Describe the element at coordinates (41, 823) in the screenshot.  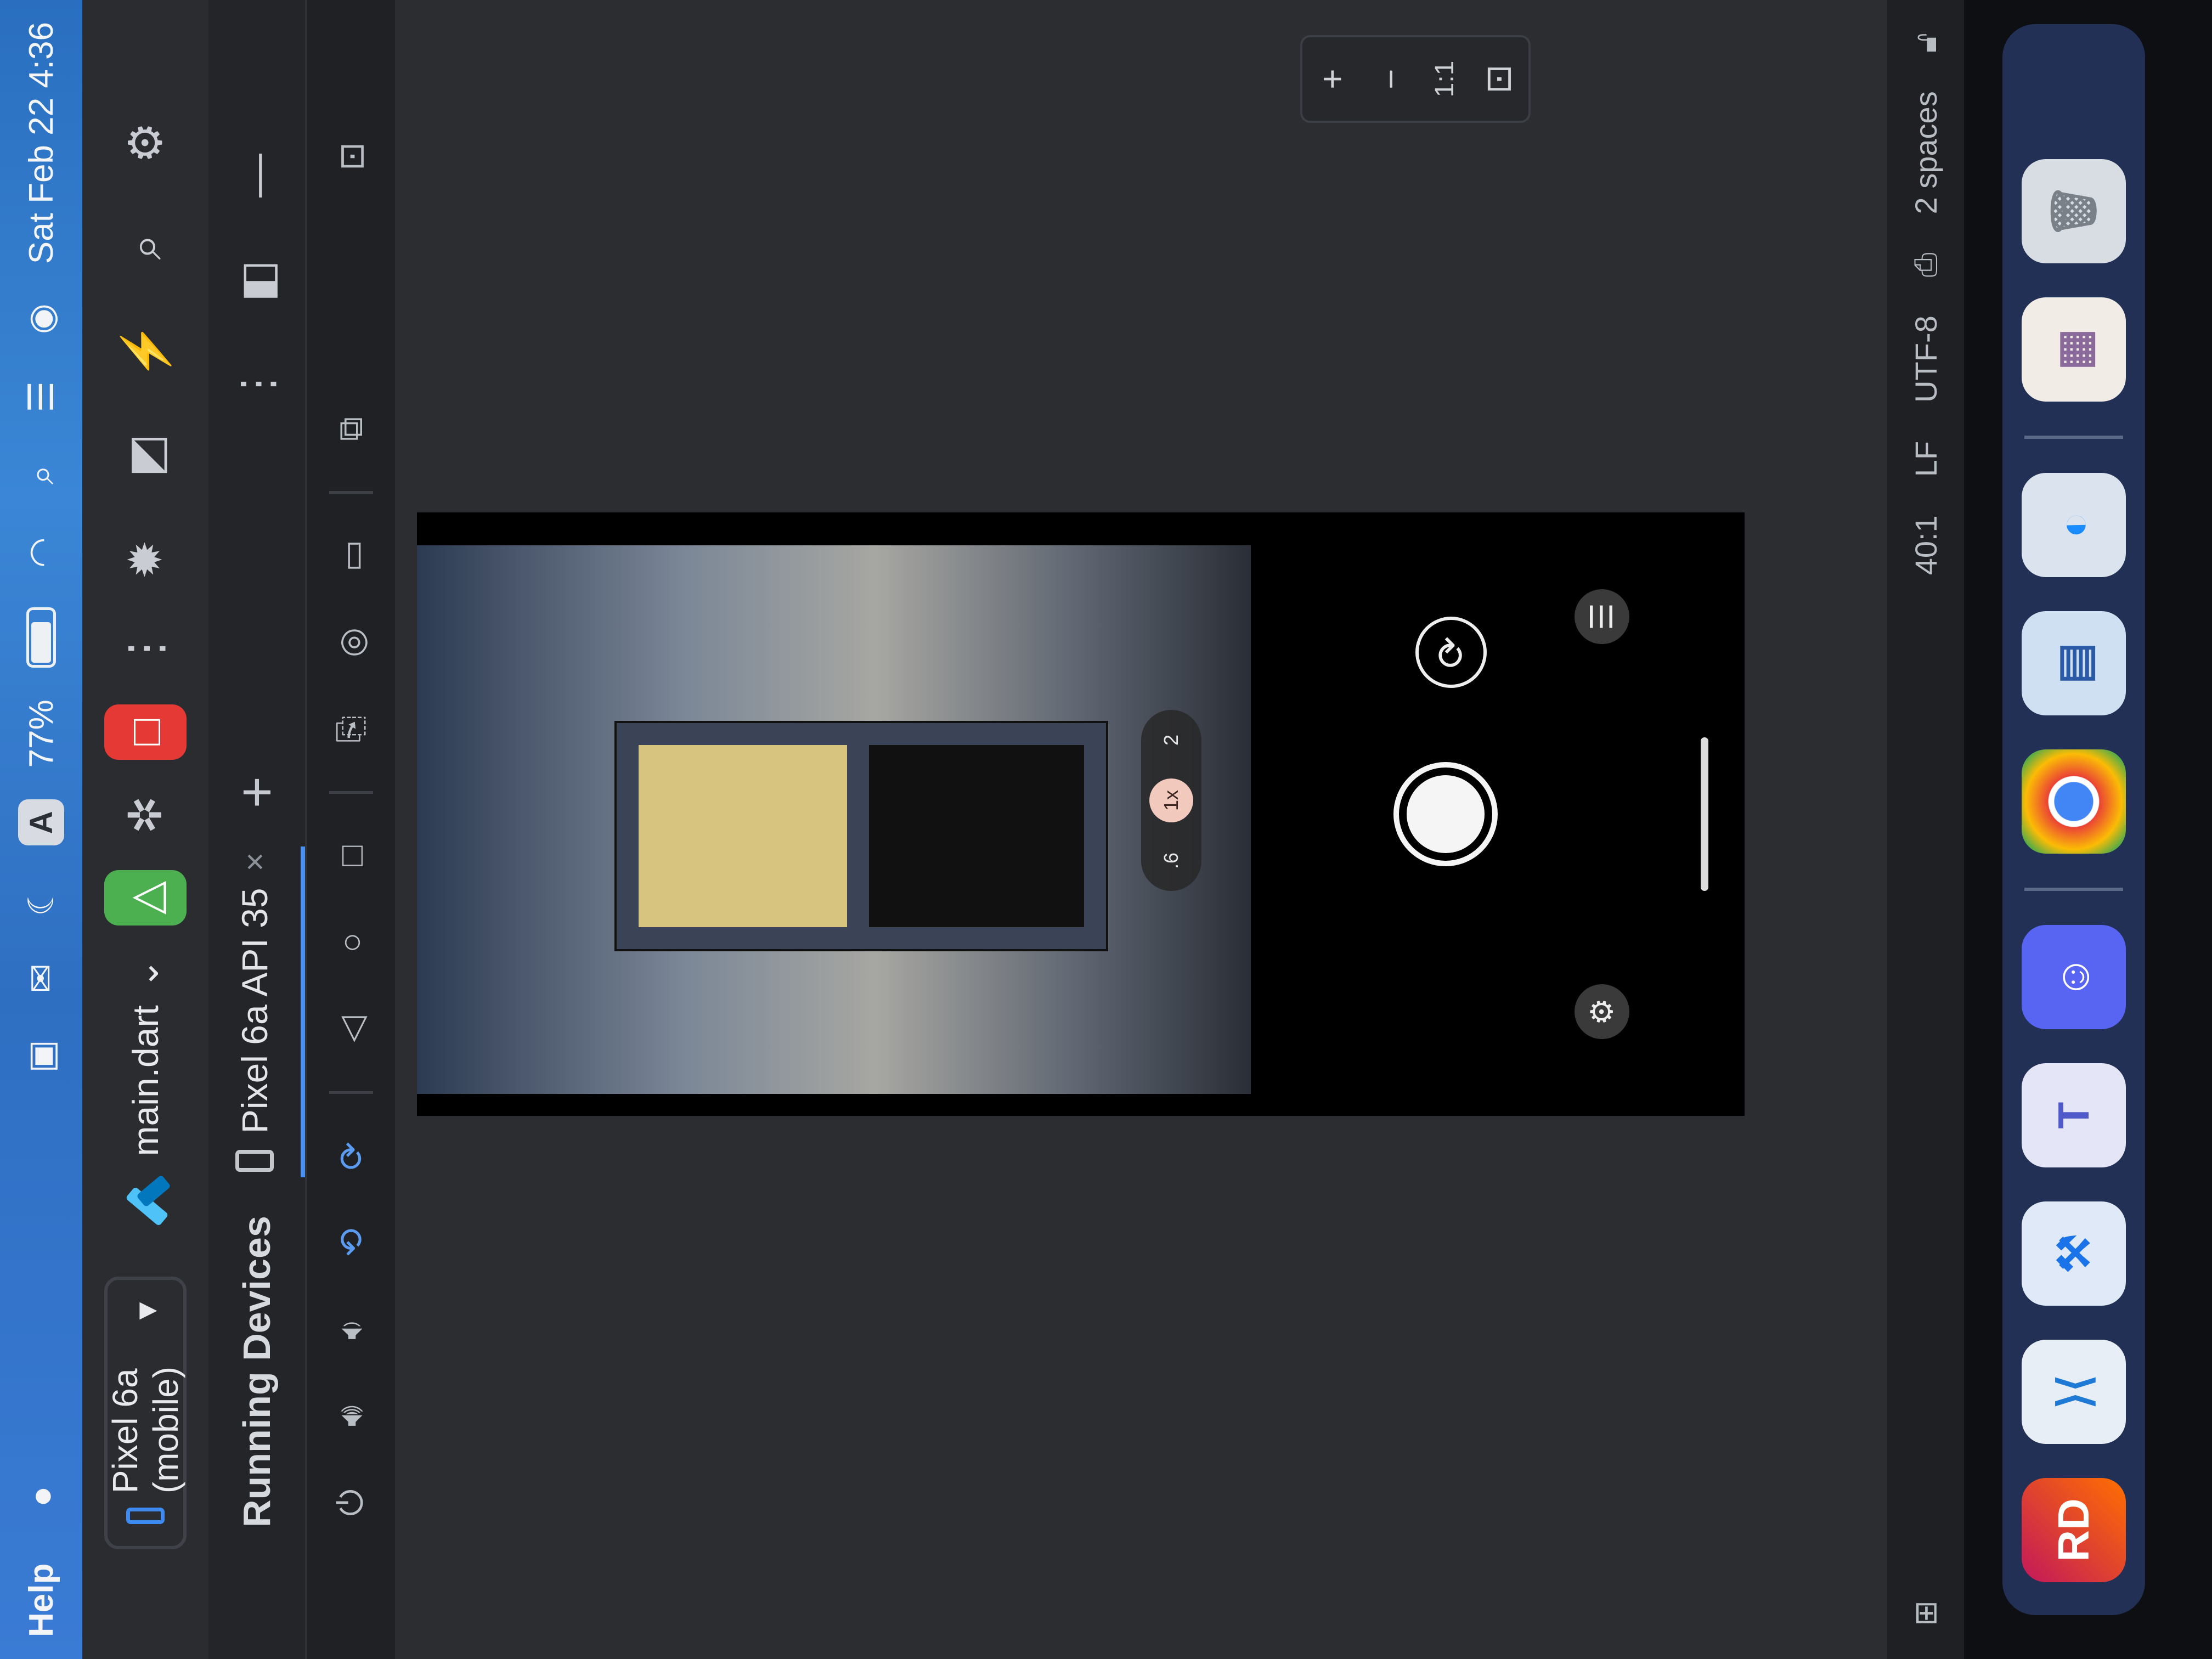
I see `input-source-indicator: A` at that location.